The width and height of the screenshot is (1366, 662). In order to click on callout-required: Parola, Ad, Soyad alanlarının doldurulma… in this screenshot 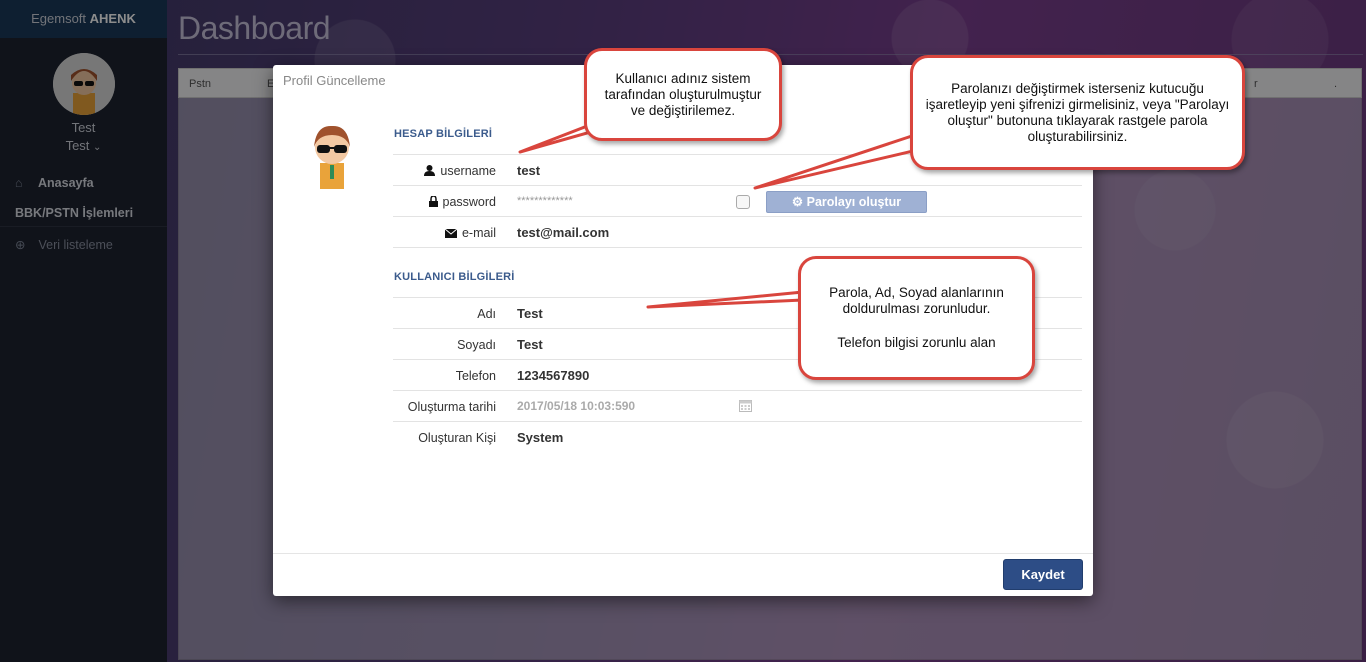, I will do `click(916, 318)`.